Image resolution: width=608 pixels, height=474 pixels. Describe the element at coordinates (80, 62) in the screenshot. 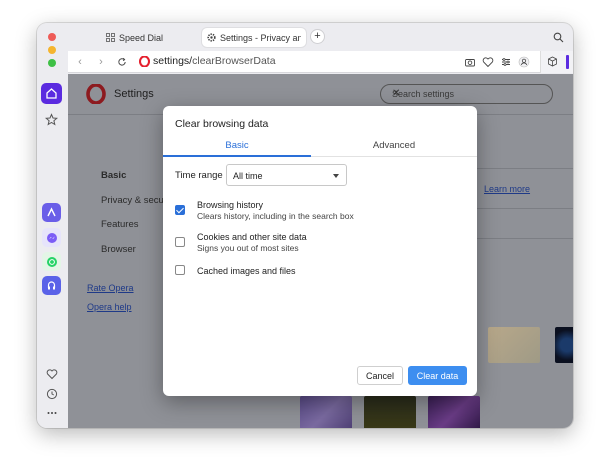

I see `back-icon: ‹` at that location.